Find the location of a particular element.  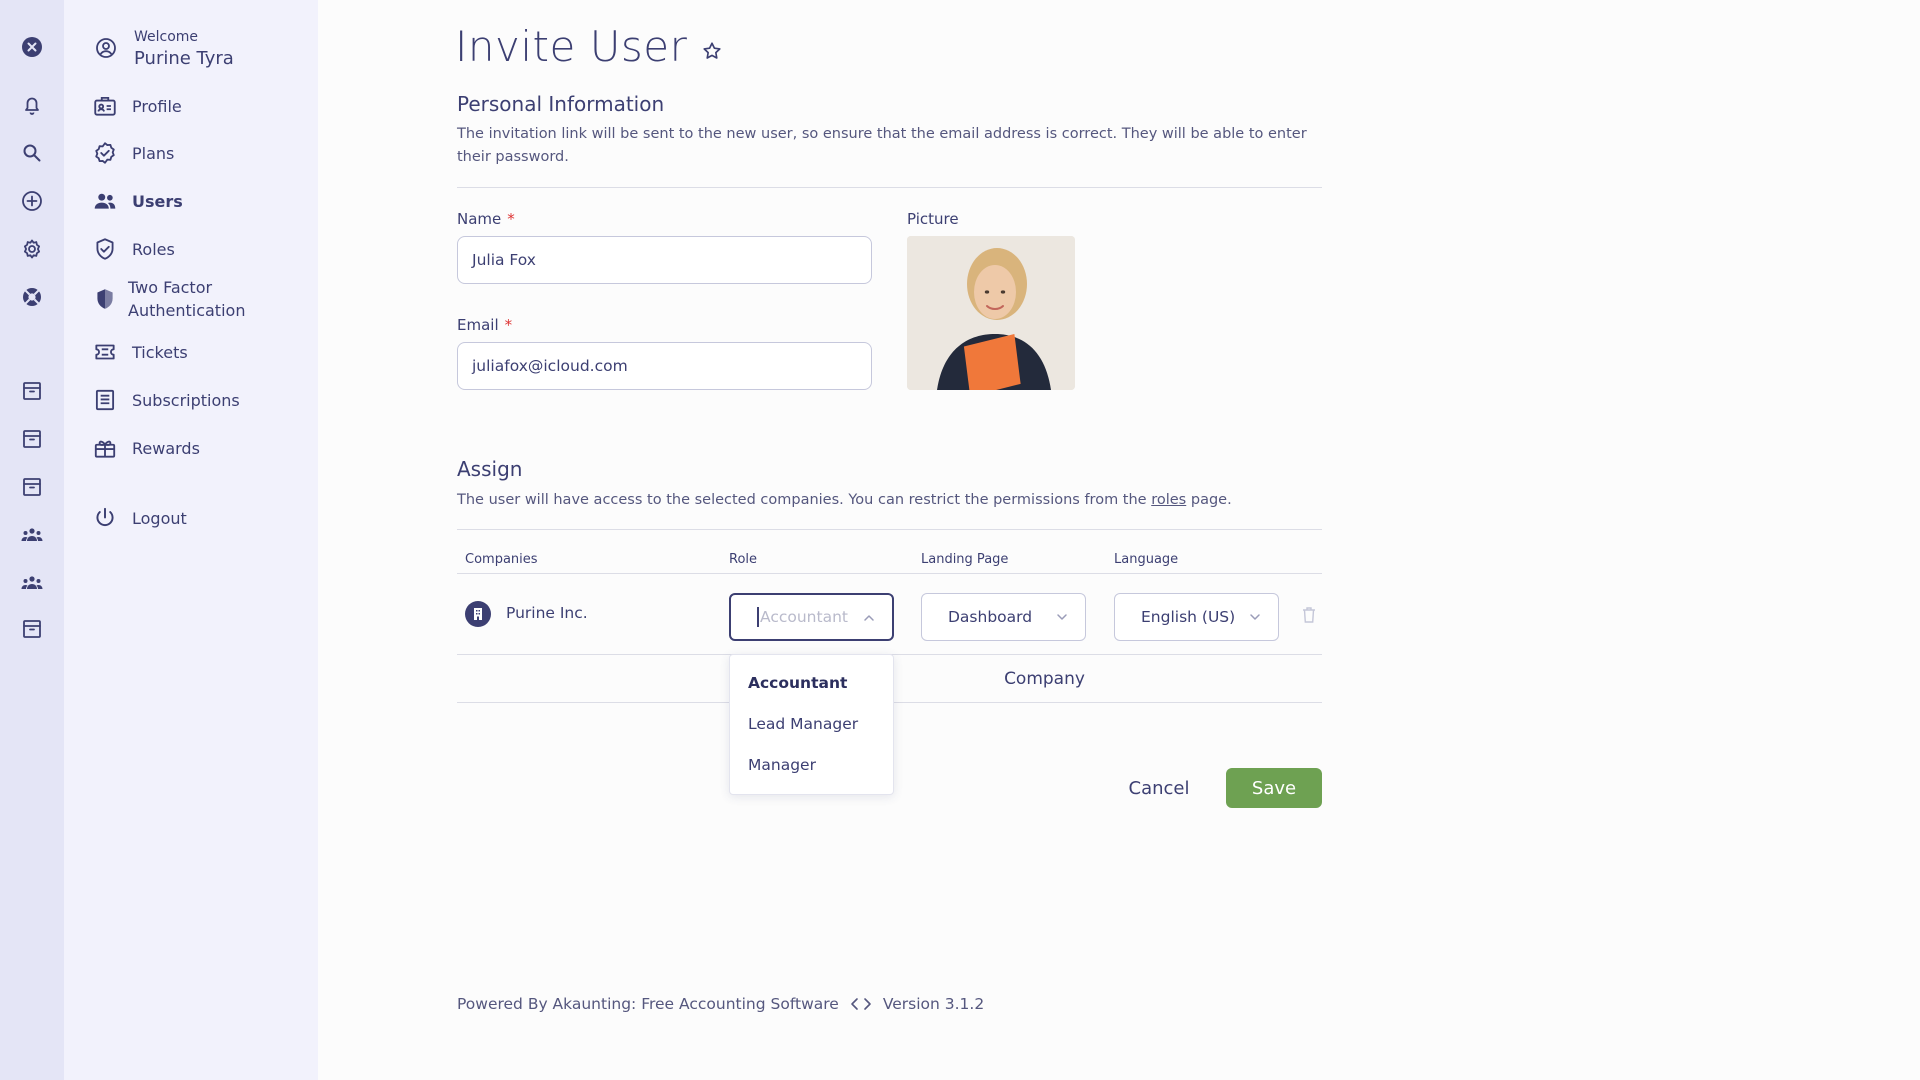

bell-icon is located at coordinates (32, 105).